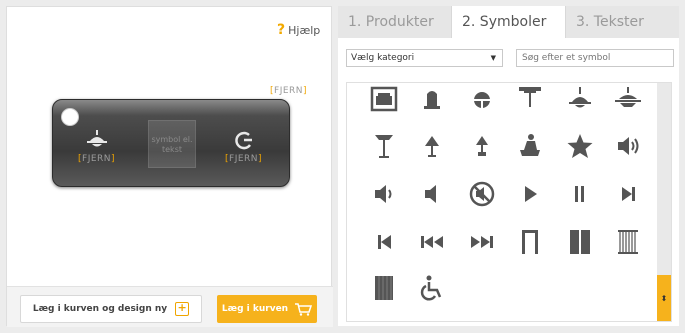 Image resolution: width=685 pixels, height=333 pixels. I want to click on speaker-low-icon, so click(432, 194).